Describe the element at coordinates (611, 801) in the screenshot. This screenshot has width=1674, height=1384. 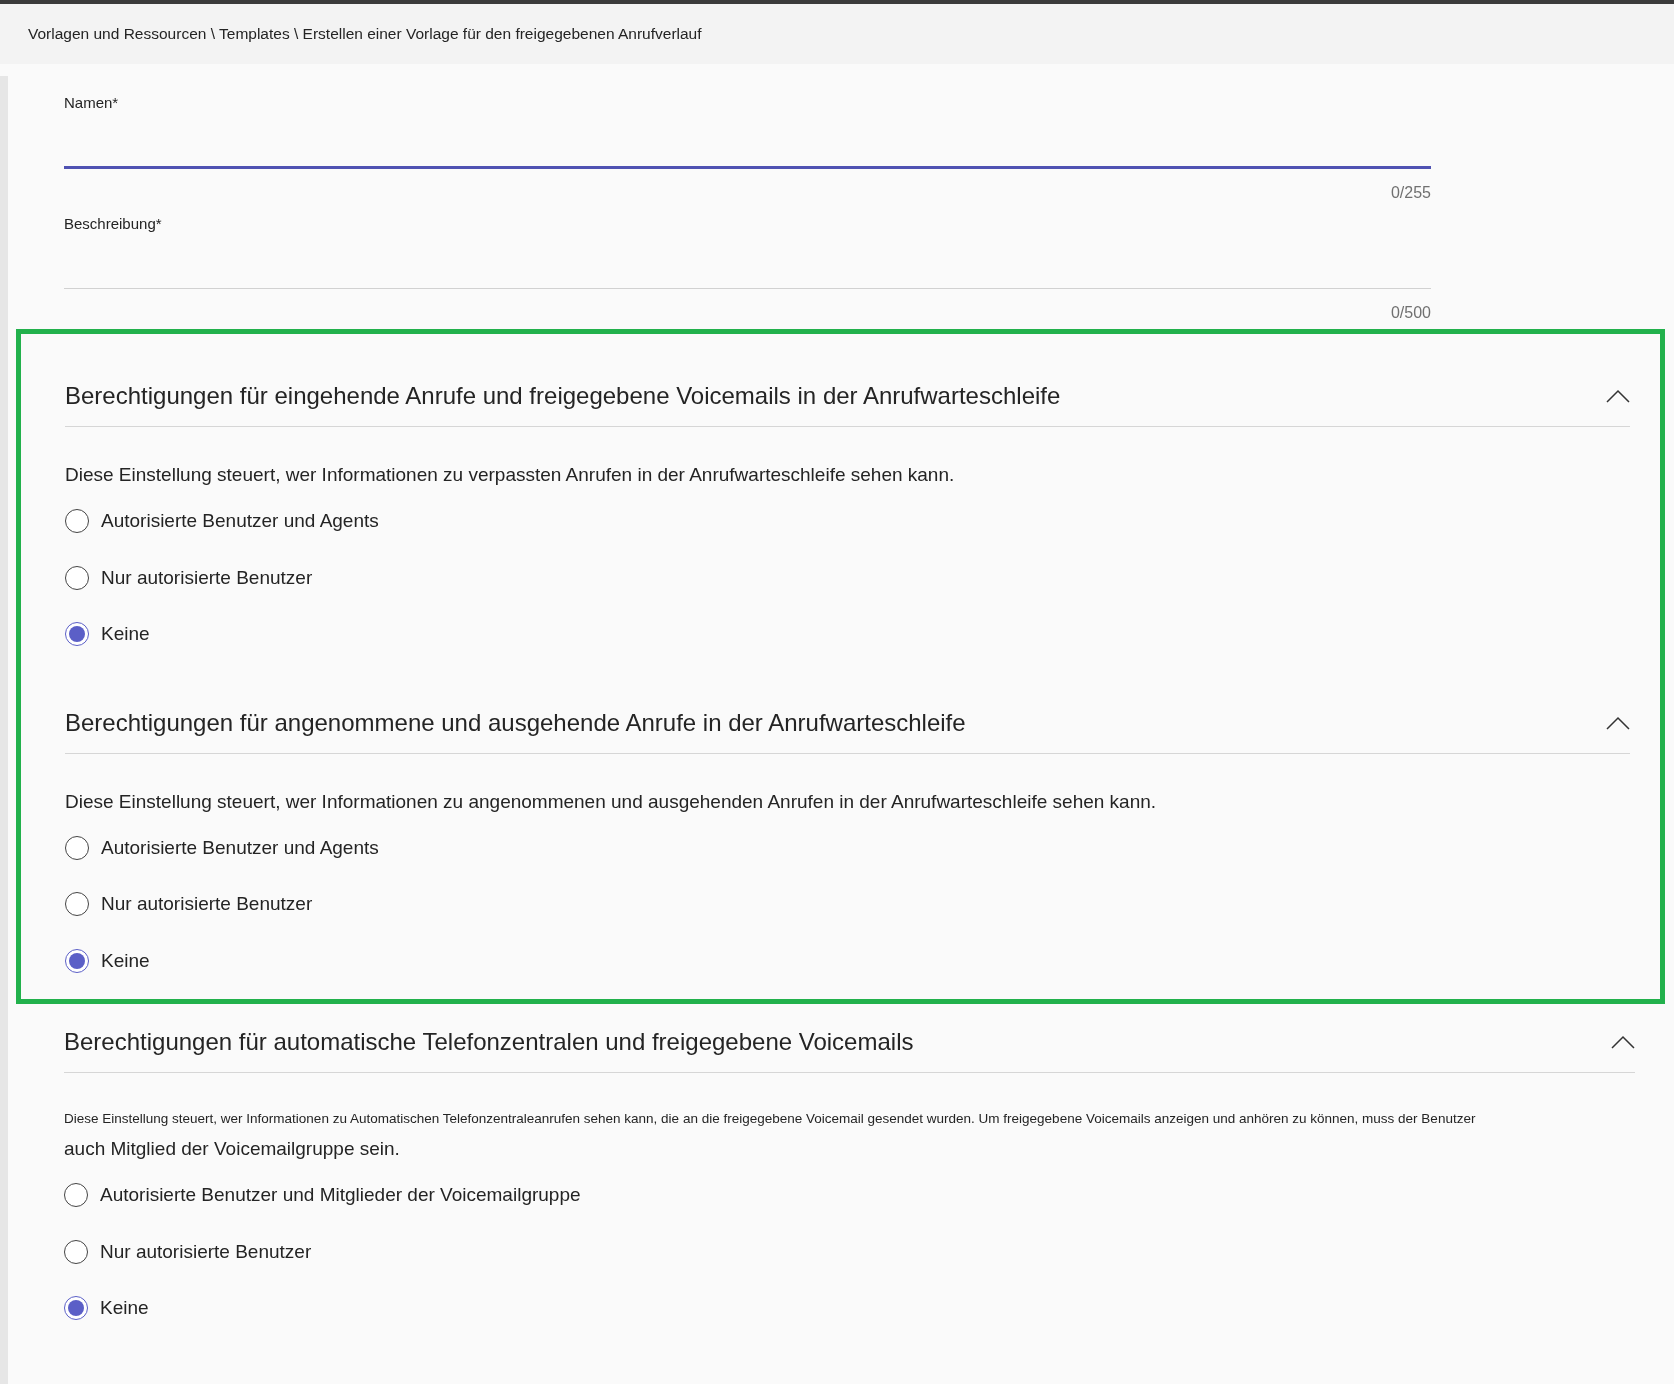
I see `description-text: Diese Einstellung steuert, wer Informationen zu angenommenen und ausgehenden Anrufen in der Anrufwarteschleife sehen kann.` at that location.